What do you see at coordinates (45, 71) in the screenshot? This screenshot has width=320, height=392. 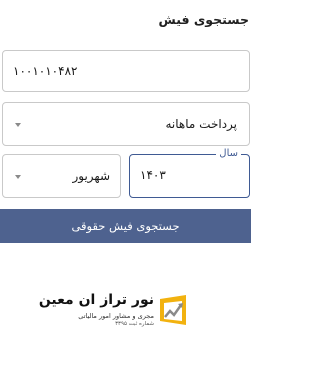 I see `fish-number-value: ۱۰۰۱۰۱۰۴۸۲` at bounding box center [45, 71].